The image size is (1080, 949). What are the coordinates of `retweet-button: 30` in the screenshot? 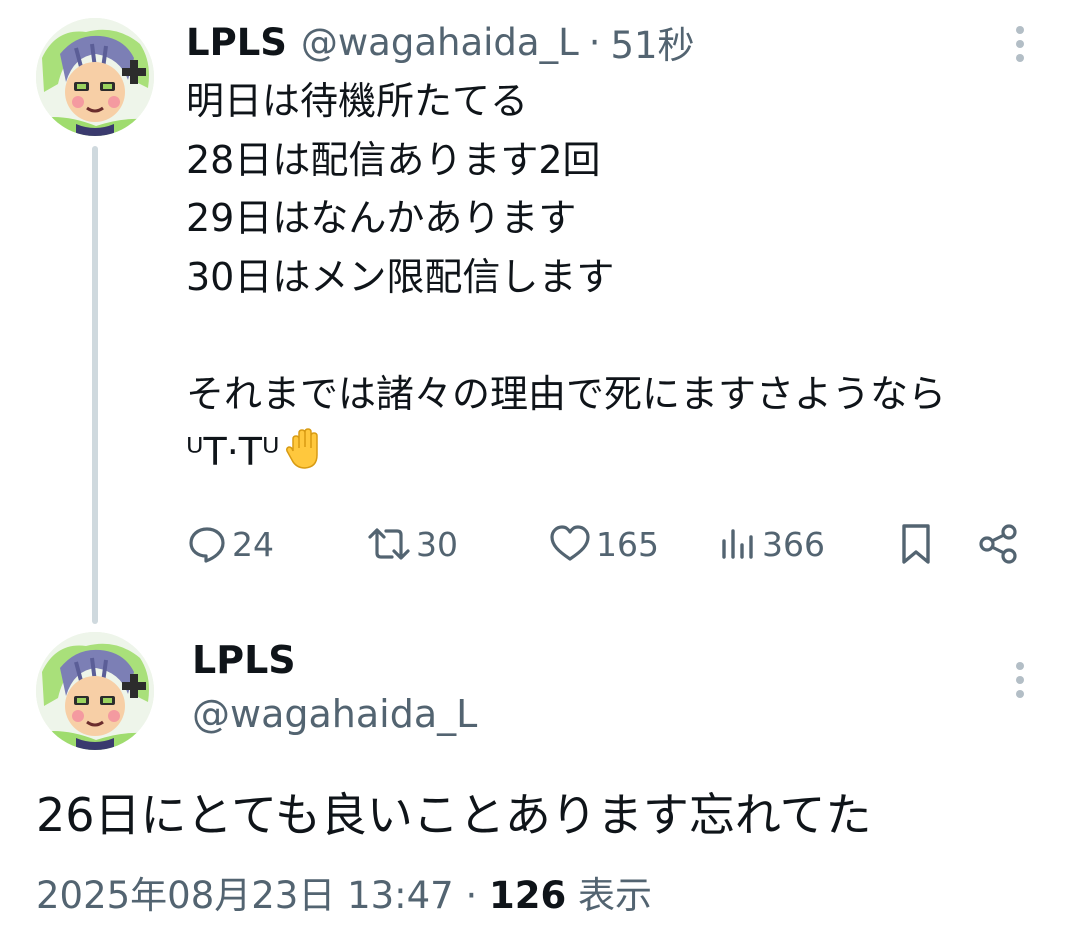 It's located at (412, 544).